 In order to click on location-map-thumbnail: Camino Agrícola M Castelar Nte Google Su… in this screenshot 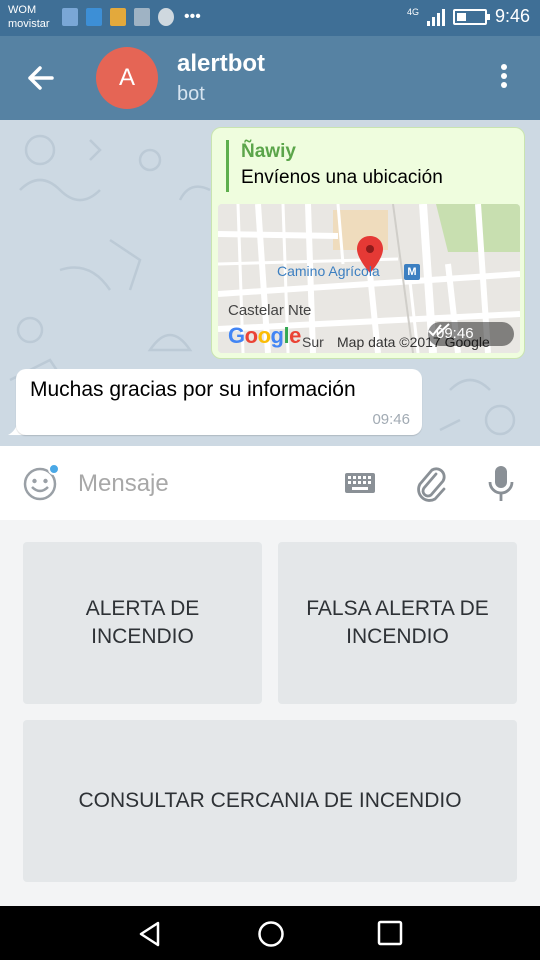, I will do `click(369, 278)`.